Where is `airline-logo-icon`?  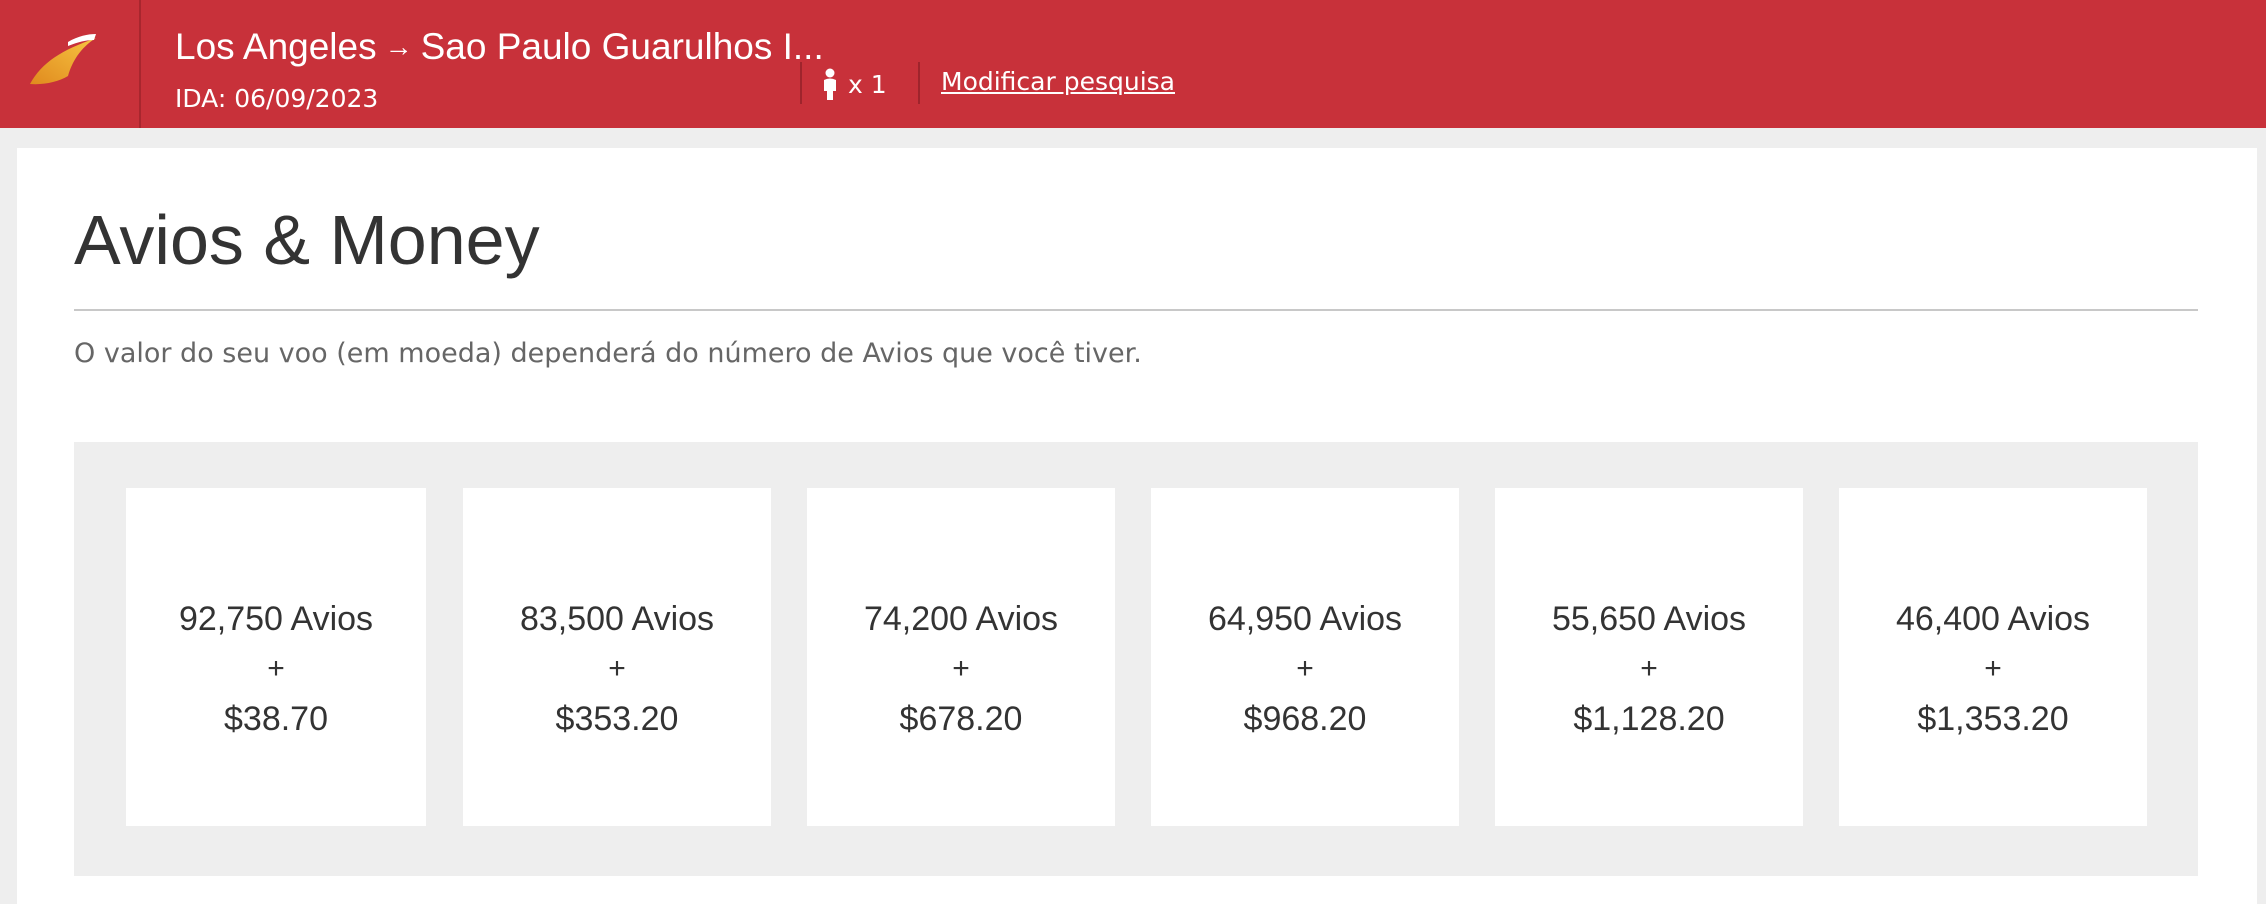
airline-logo-icon is located at coordinates (63, 59).